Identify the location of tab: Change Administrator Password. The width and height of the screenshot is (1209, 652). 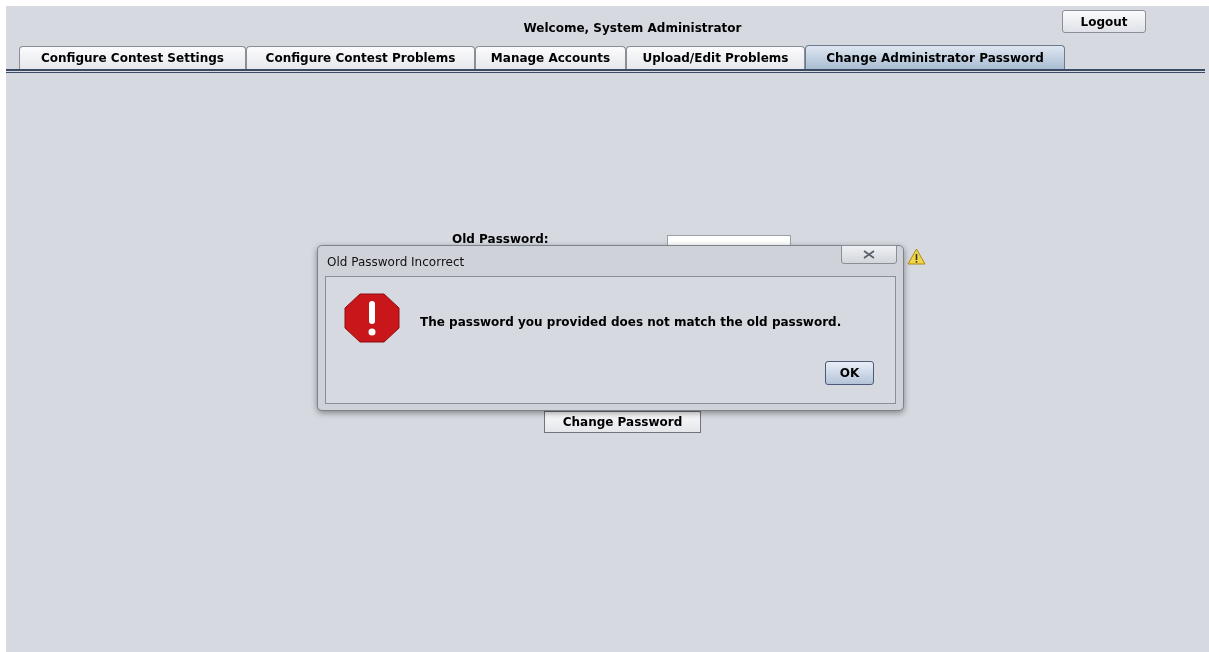
(935, 57).